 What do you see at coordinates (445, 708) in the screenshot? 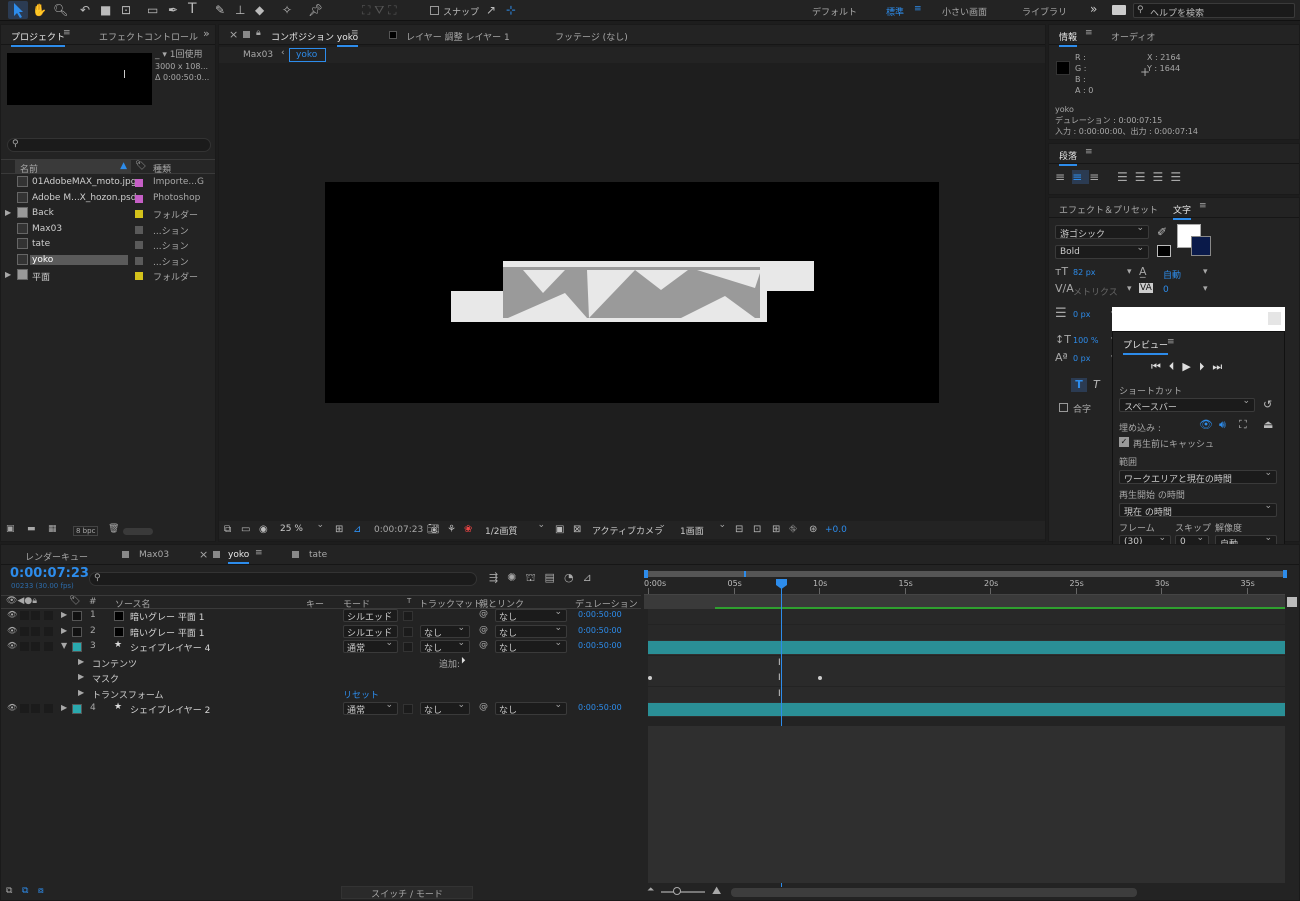
I see `track-matte-dropdown: なし` at bounding box center [445, 708].